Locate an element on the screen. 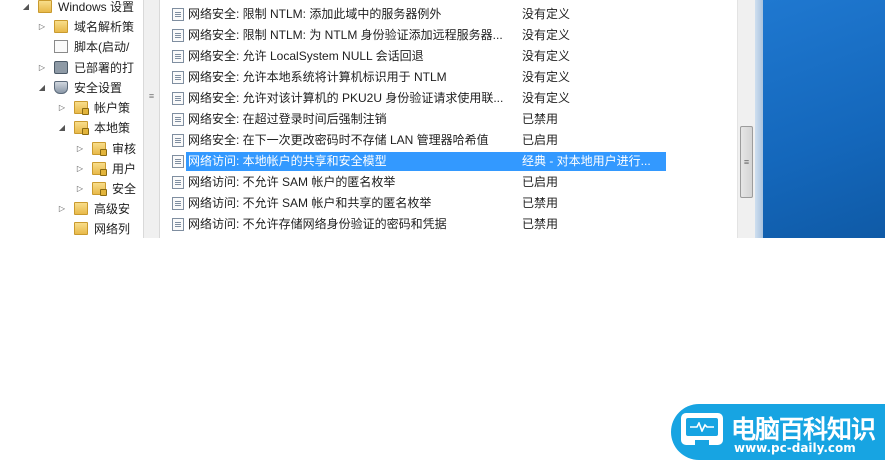 The width and height of the screenshot is (885, 460). policy-name: 网络安全: 限制 NTLM: 添加此域中的服务器例外 is located at coordinates (315, 14).